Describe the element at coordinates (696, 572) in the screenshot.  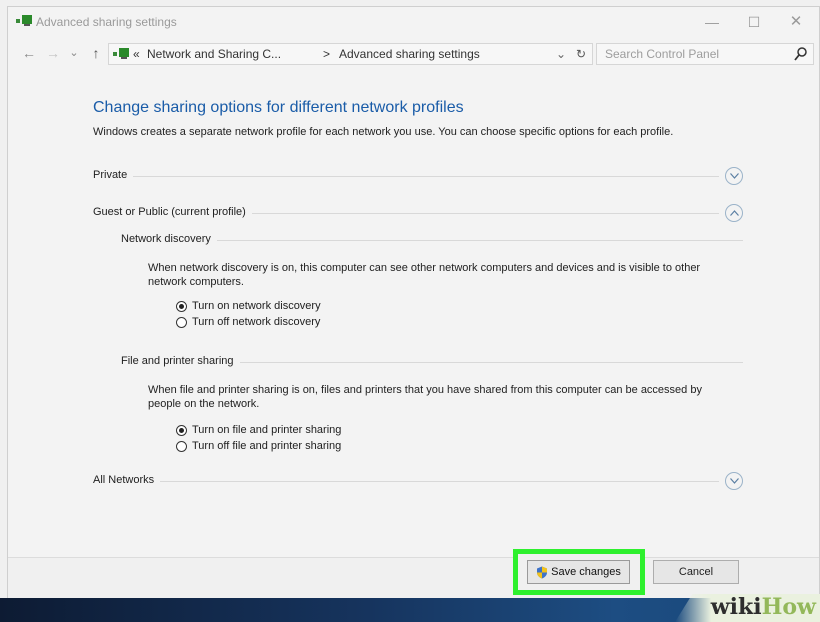
I see `cancel-button: Cancel` at that location.